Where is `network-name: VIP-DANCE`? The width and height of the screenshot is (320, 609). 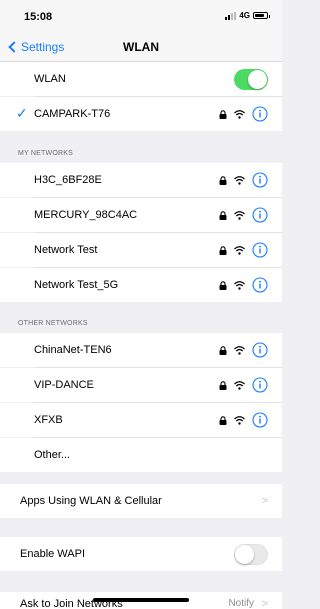 network-name: VIP-DANCE is located at coordinates (64, 385).